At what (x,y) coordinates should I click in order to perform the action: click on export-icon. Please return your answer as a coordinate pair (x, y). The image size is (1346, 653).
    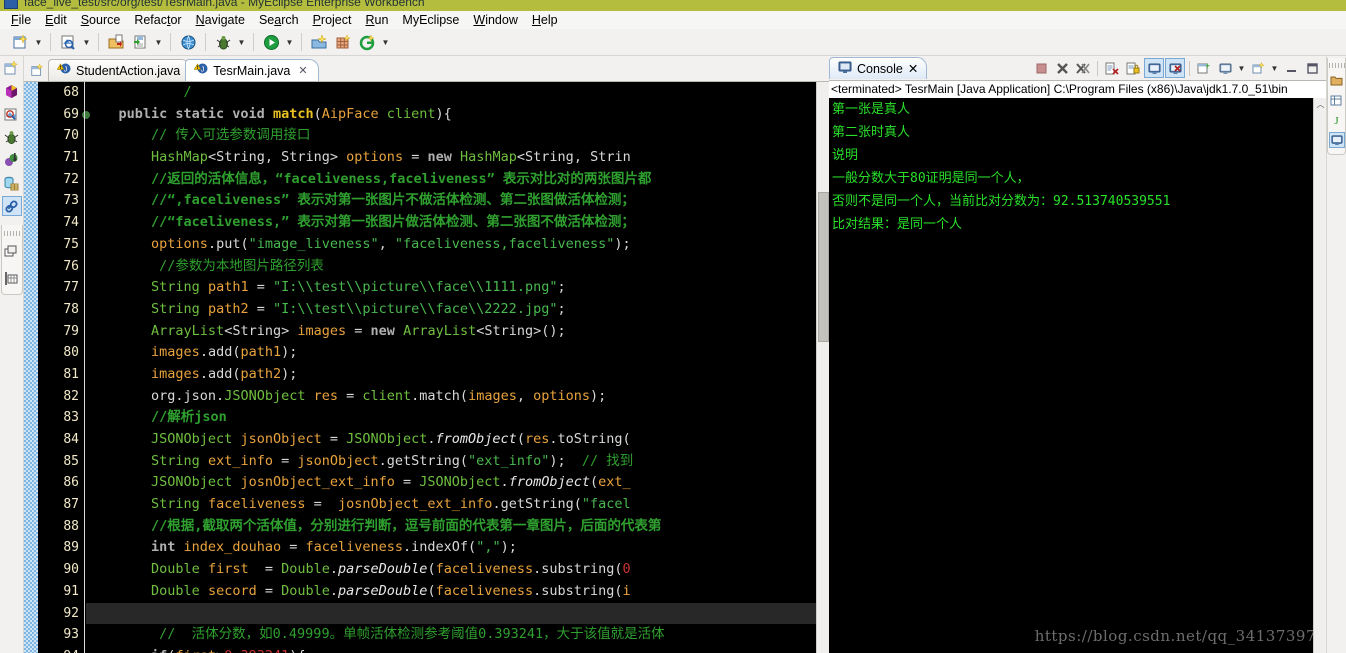
    Looking at the image, I should click on (116, 42).